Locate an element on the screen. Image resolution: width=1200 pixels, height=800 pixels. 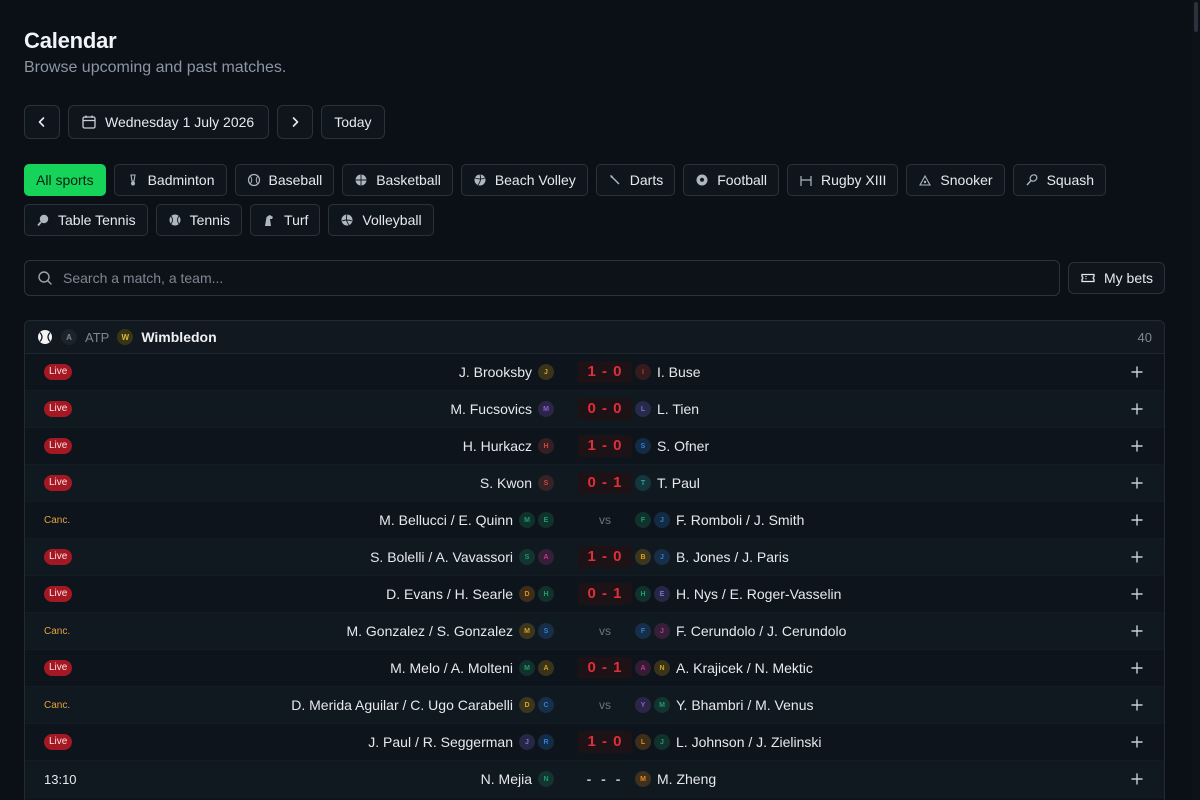
sport-chip-basketball: Basketball is located at coordinates (397, 180).